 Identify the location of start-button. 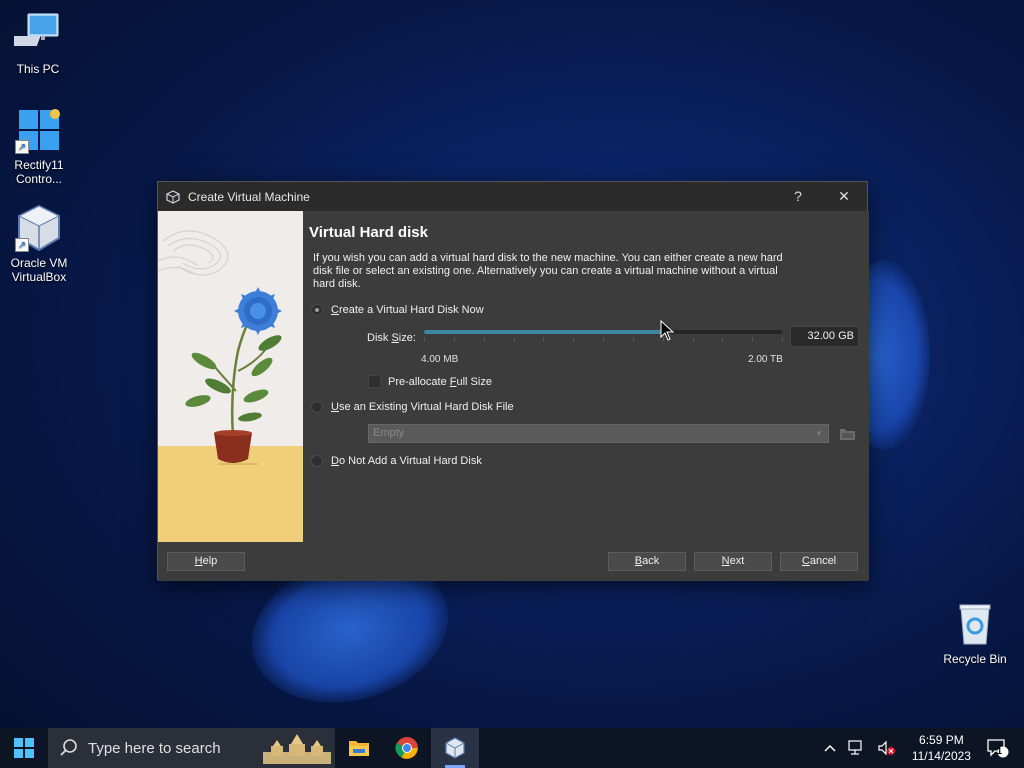
(24, 748).